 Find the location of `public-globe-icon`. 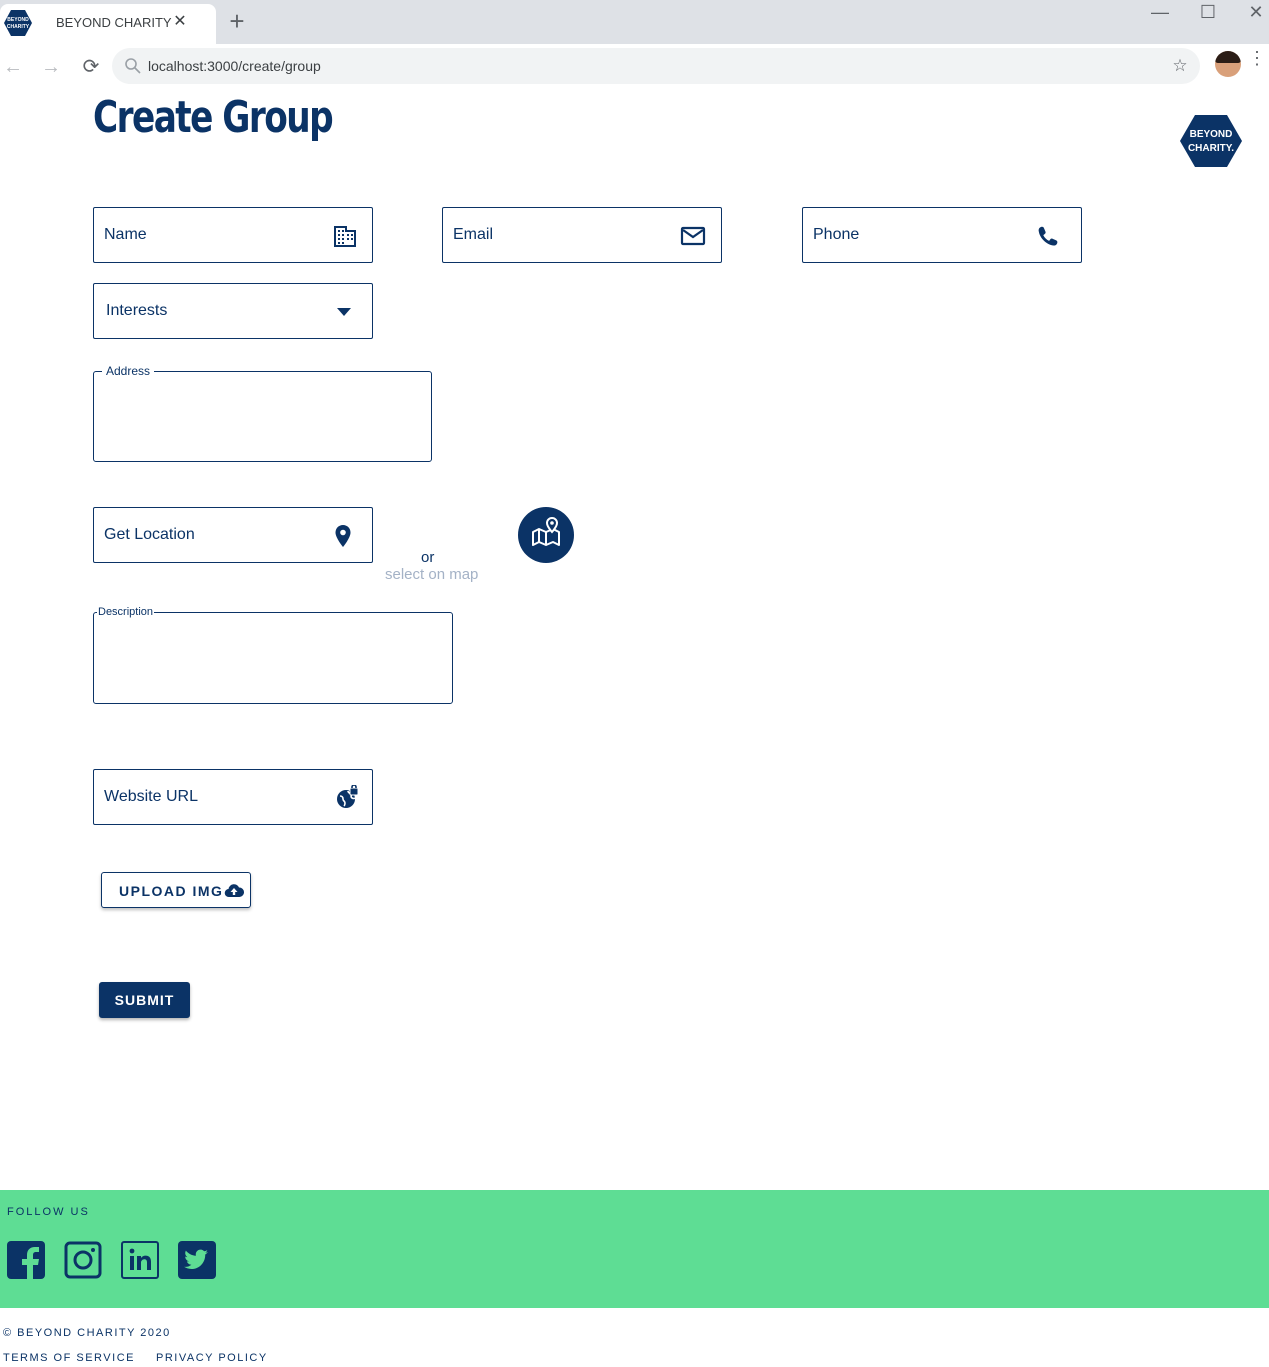

public-globe-icon is located at coordinates (348, 796).